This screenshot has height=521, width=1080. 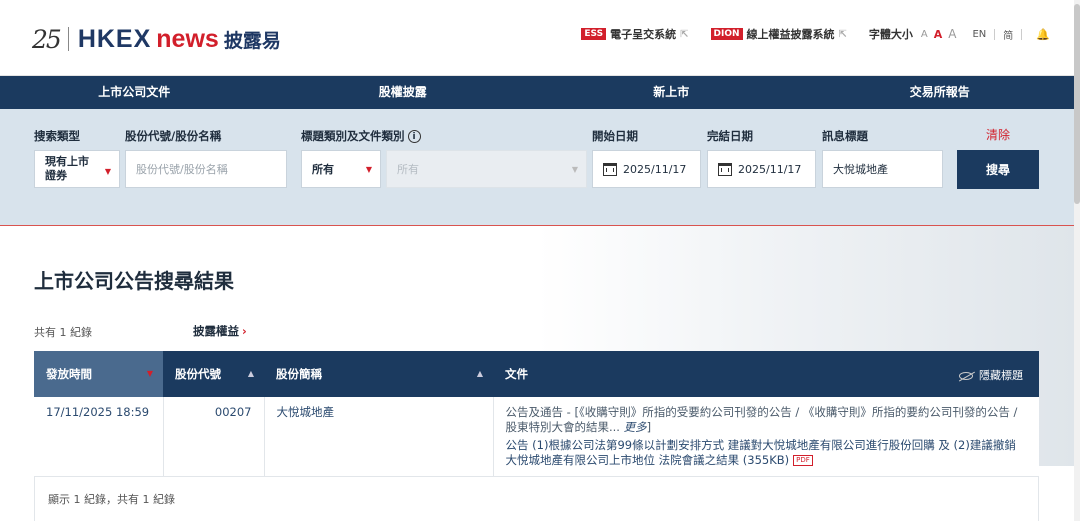 I want to click on hide-title-toggle: 隱藏標題, so click(x=991, y=375).